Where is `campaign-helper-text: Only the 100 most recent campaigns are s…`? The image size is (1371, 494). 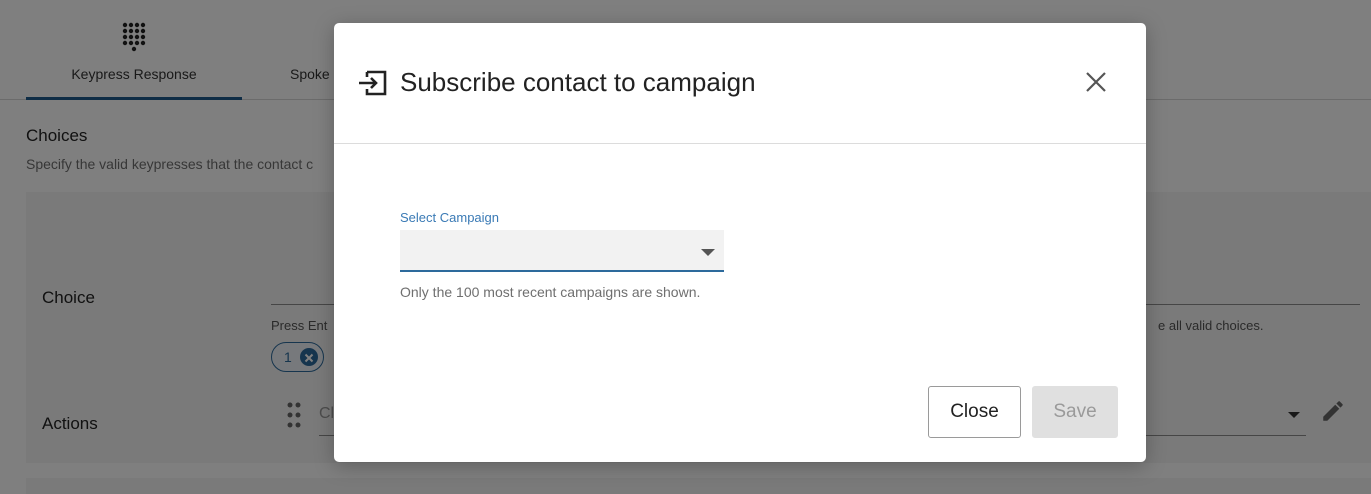 campaign-helper-text: Only the 100 most recent campaigns are s… is located at coordinates (550, 292).